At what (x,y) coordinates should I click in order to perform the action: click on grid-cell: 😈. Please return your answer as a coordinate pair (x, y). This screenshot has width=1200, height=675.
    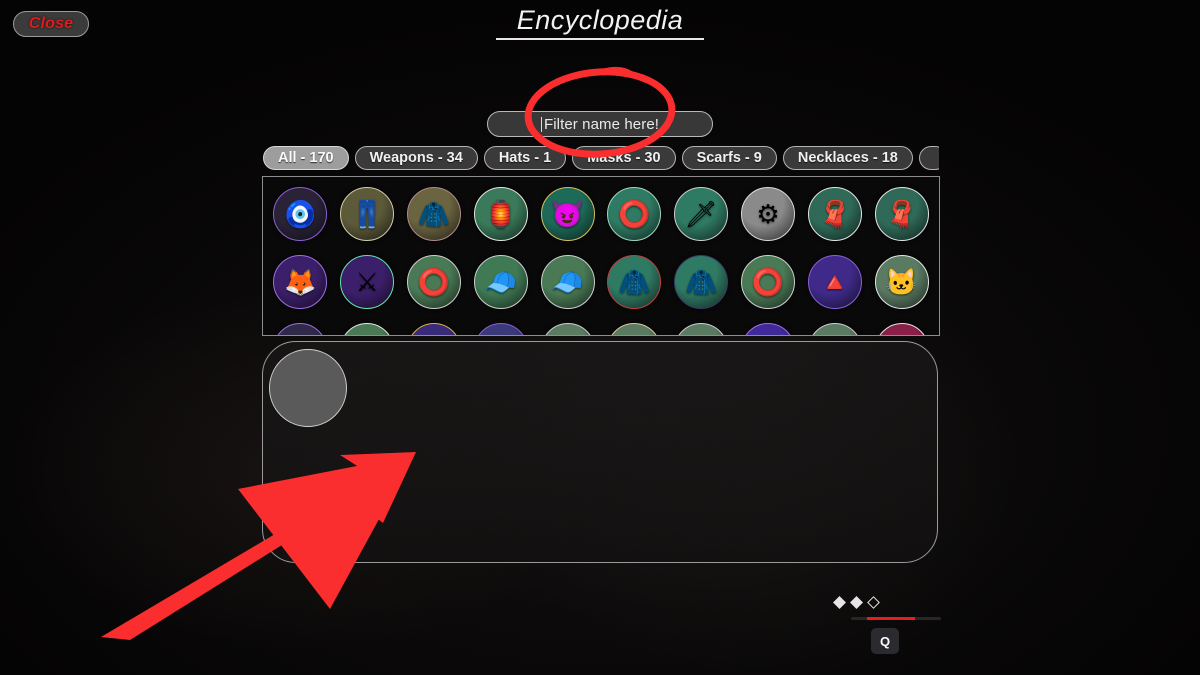
    Looking at the image, I should click on (567, 214).